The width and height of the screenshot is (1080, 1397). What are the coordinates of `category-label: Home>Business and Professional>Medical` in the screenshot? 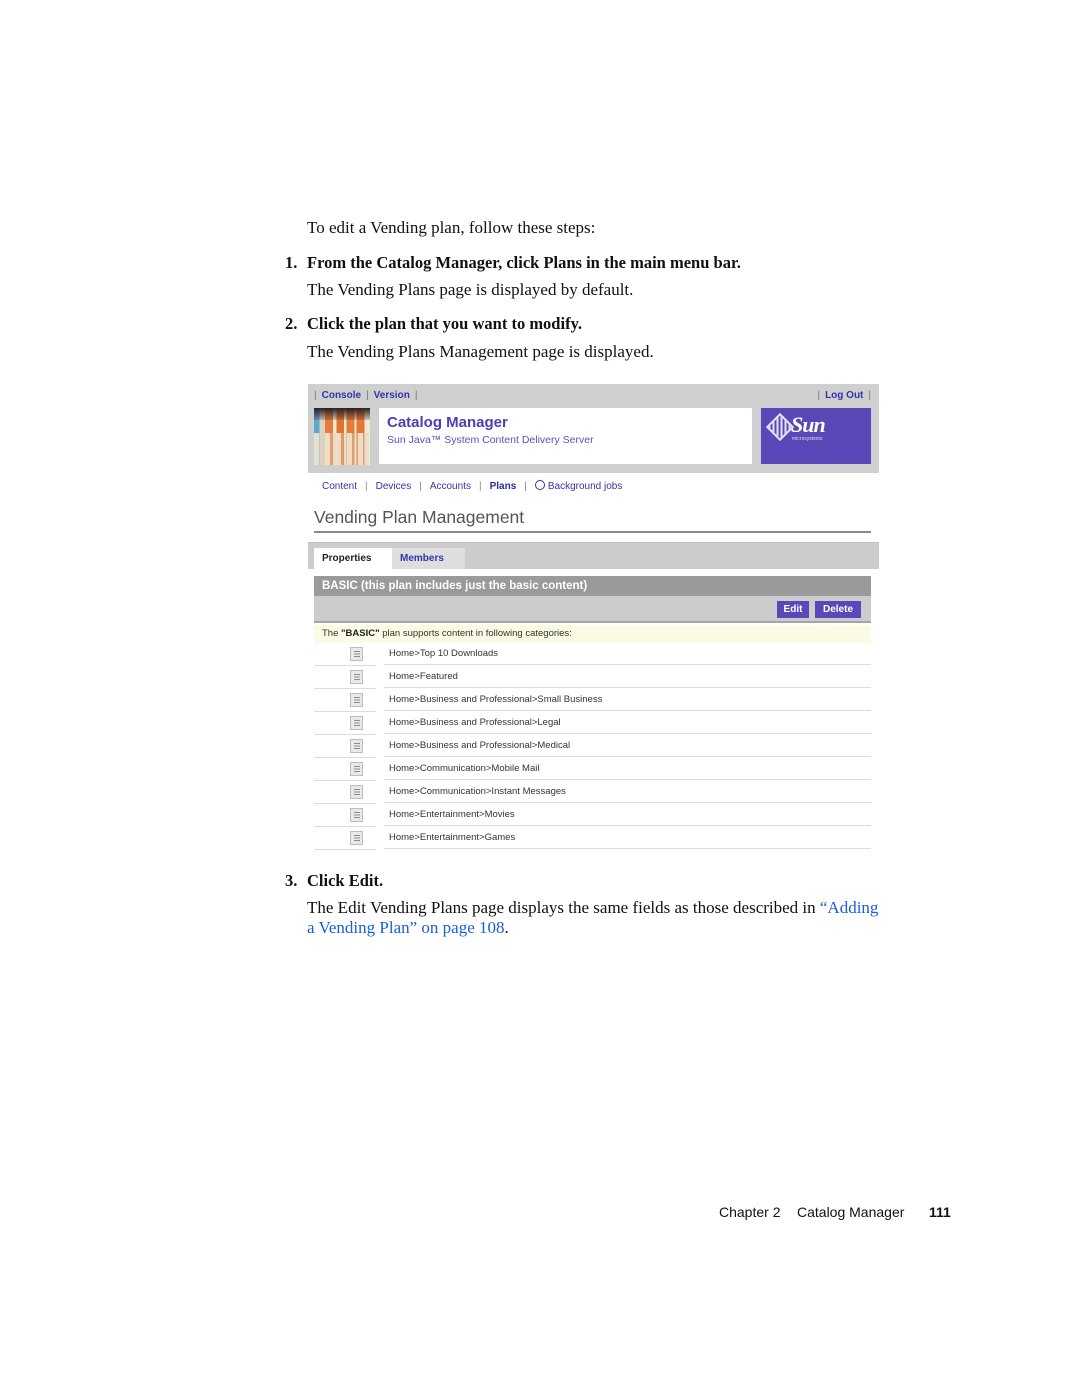 It's located at (627, 746).